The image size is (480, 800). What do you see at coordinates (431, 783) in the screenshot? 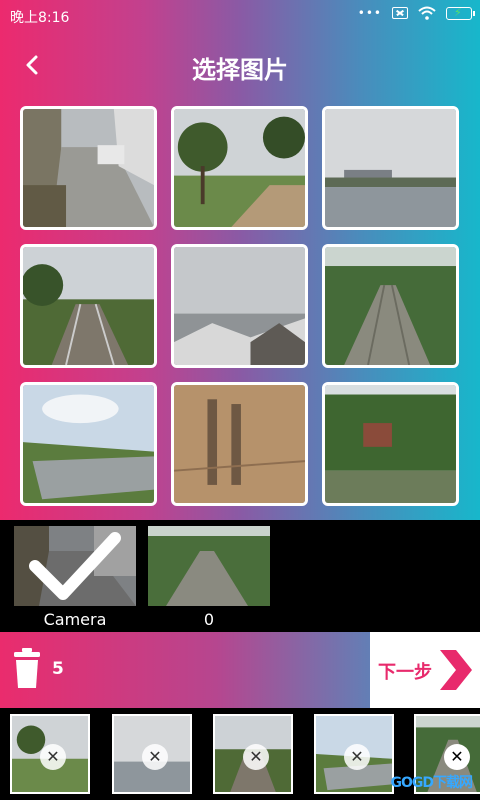
I see `watermark: GOGD下载网` at bounding box center [431, 783].